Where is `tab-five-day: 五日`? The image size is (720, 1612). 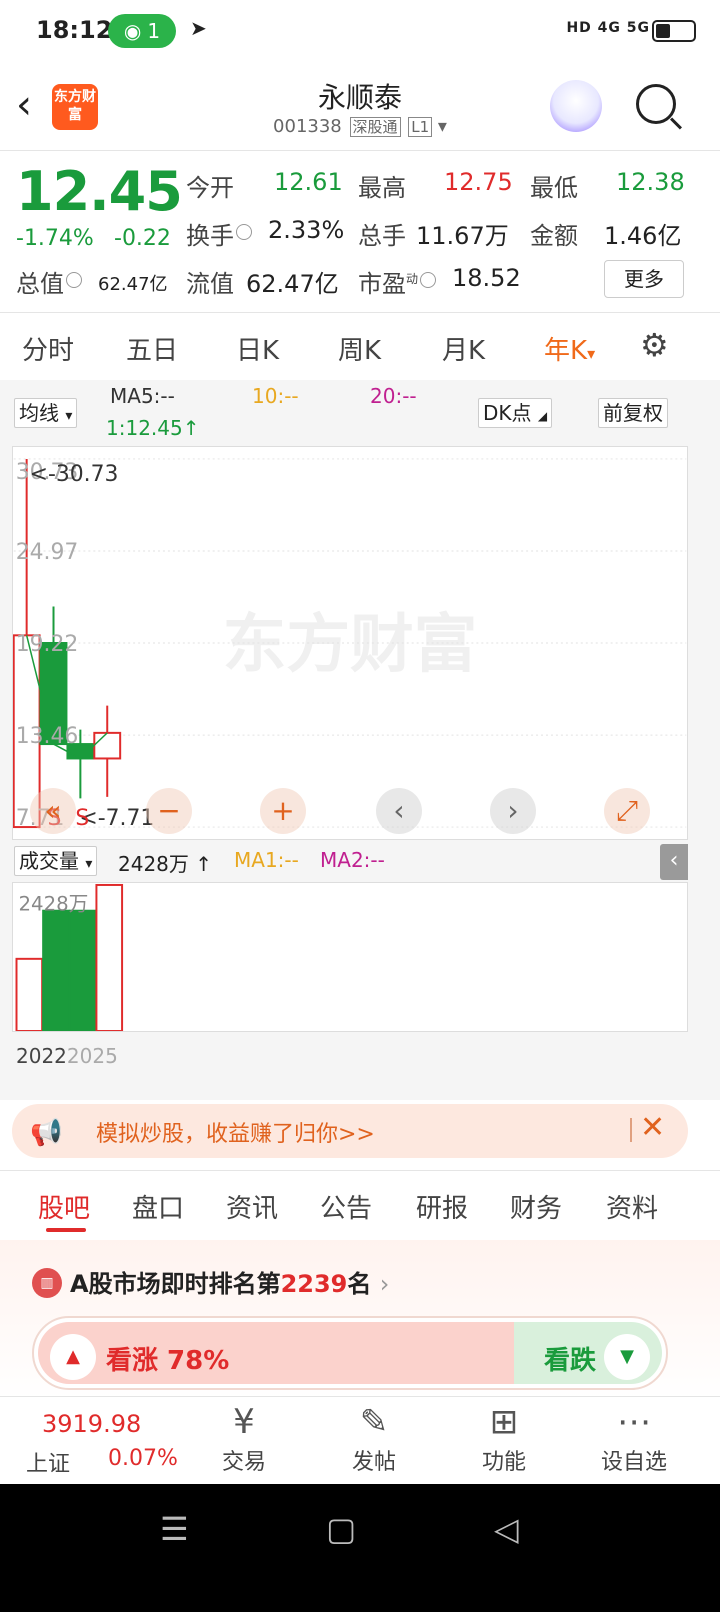
tab-five-day: 五日 is located at coordinates (152, 348).